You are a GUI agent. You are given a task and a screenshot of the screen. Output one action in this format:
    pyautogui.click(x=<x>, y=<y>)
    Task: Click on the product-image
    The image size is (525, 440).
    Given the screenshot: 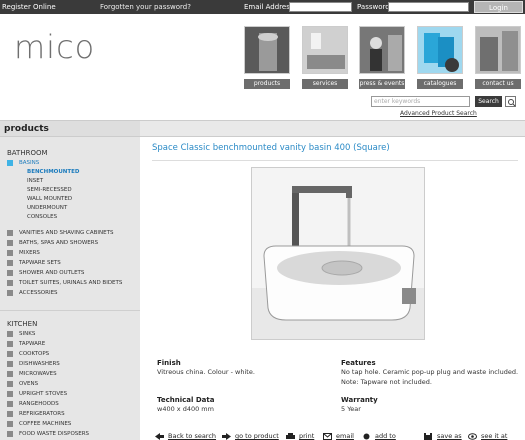 What is the action you would take?
    pyautogui.click(x=338, y=253)
    